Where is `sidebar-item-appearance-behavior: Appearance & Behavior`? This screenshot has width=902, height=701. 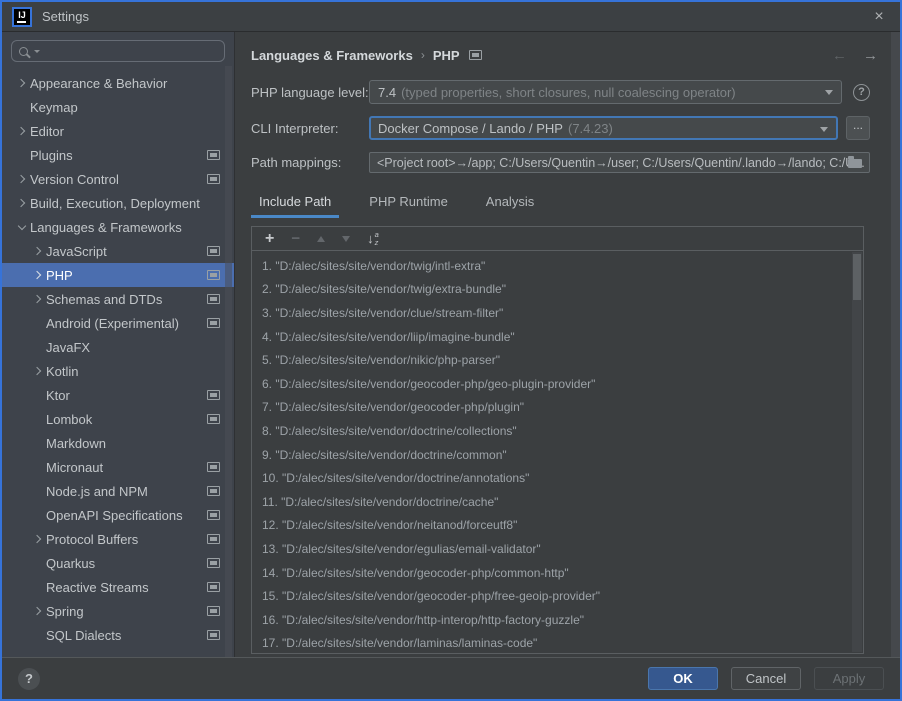
sidebar-item-appearance-behavior: Appearance & Behavior is located at coordinates (118, 83).